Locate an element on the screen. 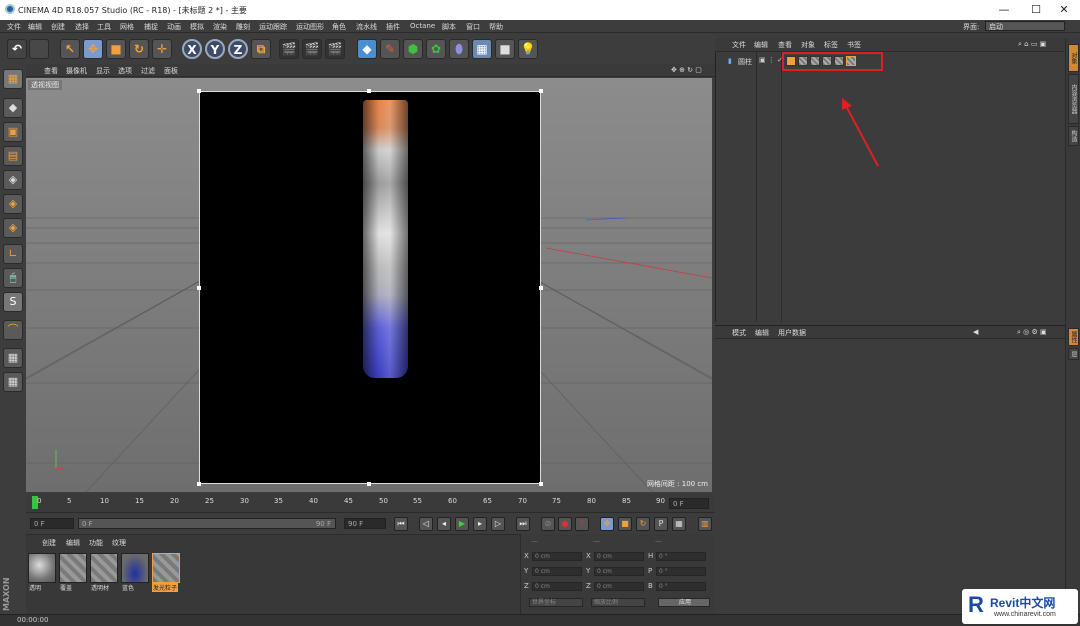  visibility-dots-icon: ▣ ⋮ ✓ is located at coordinates (771, 60).